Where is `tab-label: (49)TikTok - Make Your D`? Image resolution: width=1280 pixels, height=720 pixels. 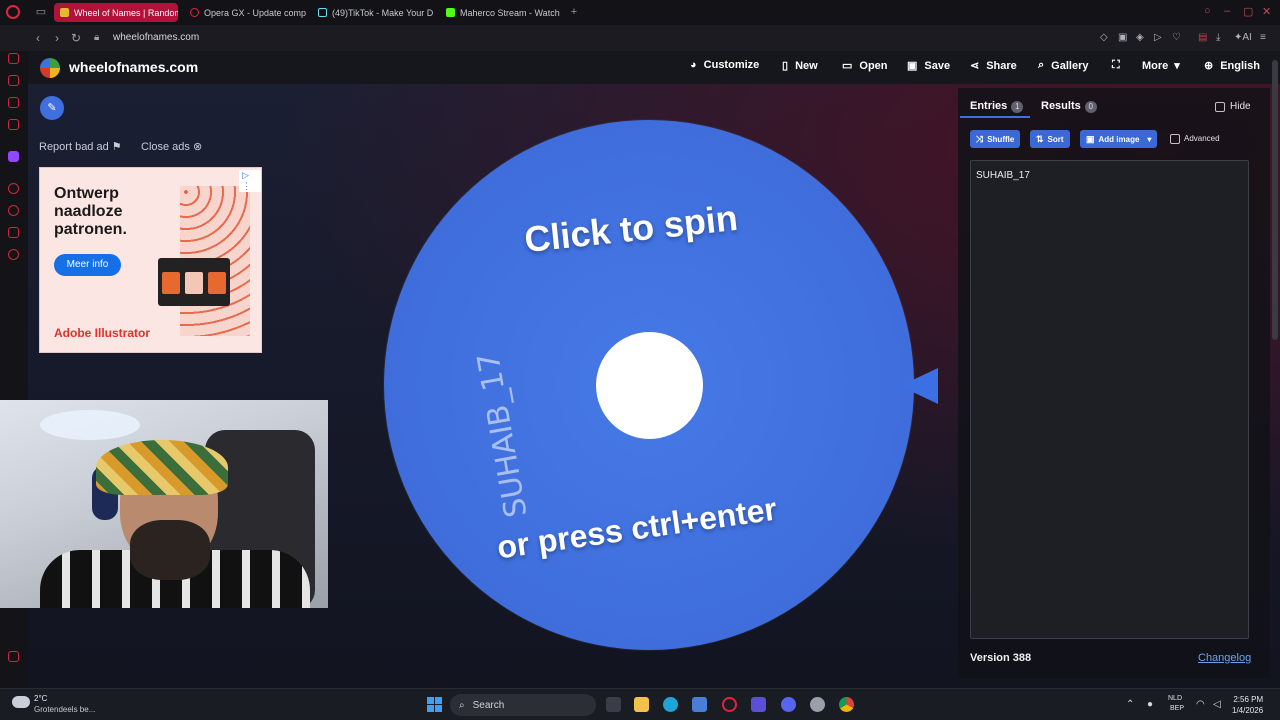
tab-label: (49)TikTok - Make Your D is located at coordinates (383, 12).